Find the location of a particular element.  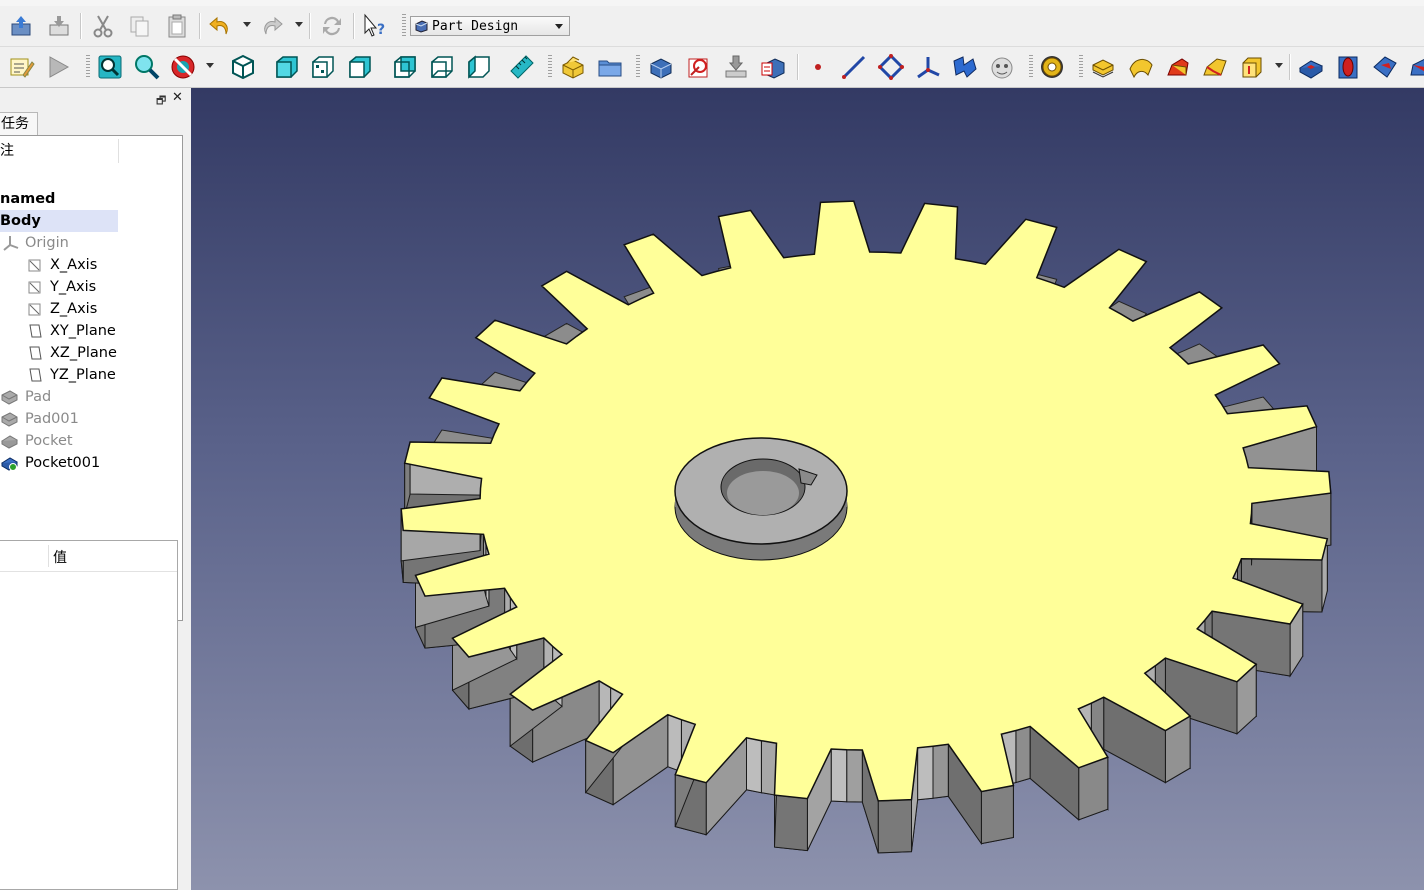

workbench-label: Part Design is located at coordinates (475, 26).